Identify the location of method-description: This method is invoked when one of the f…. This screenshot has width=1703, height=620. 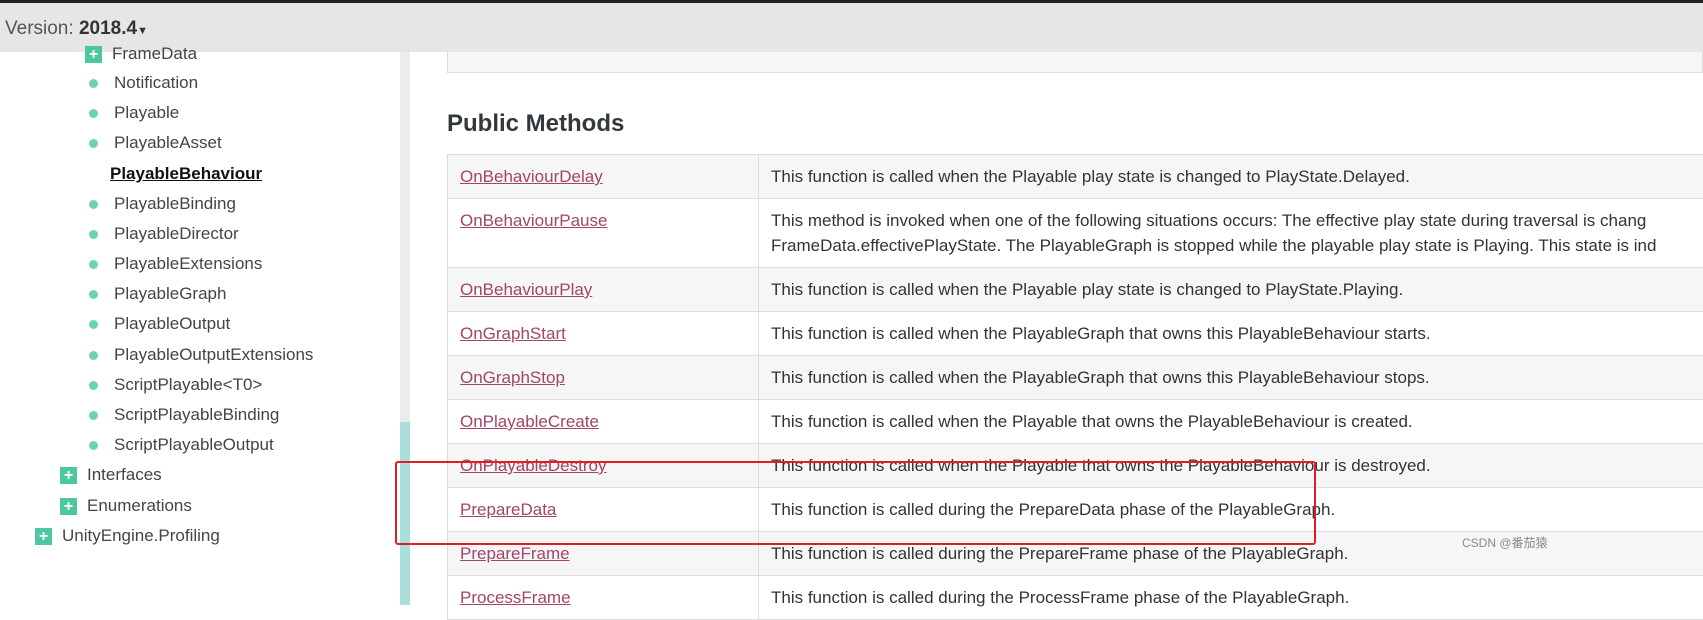
(1231, 233).